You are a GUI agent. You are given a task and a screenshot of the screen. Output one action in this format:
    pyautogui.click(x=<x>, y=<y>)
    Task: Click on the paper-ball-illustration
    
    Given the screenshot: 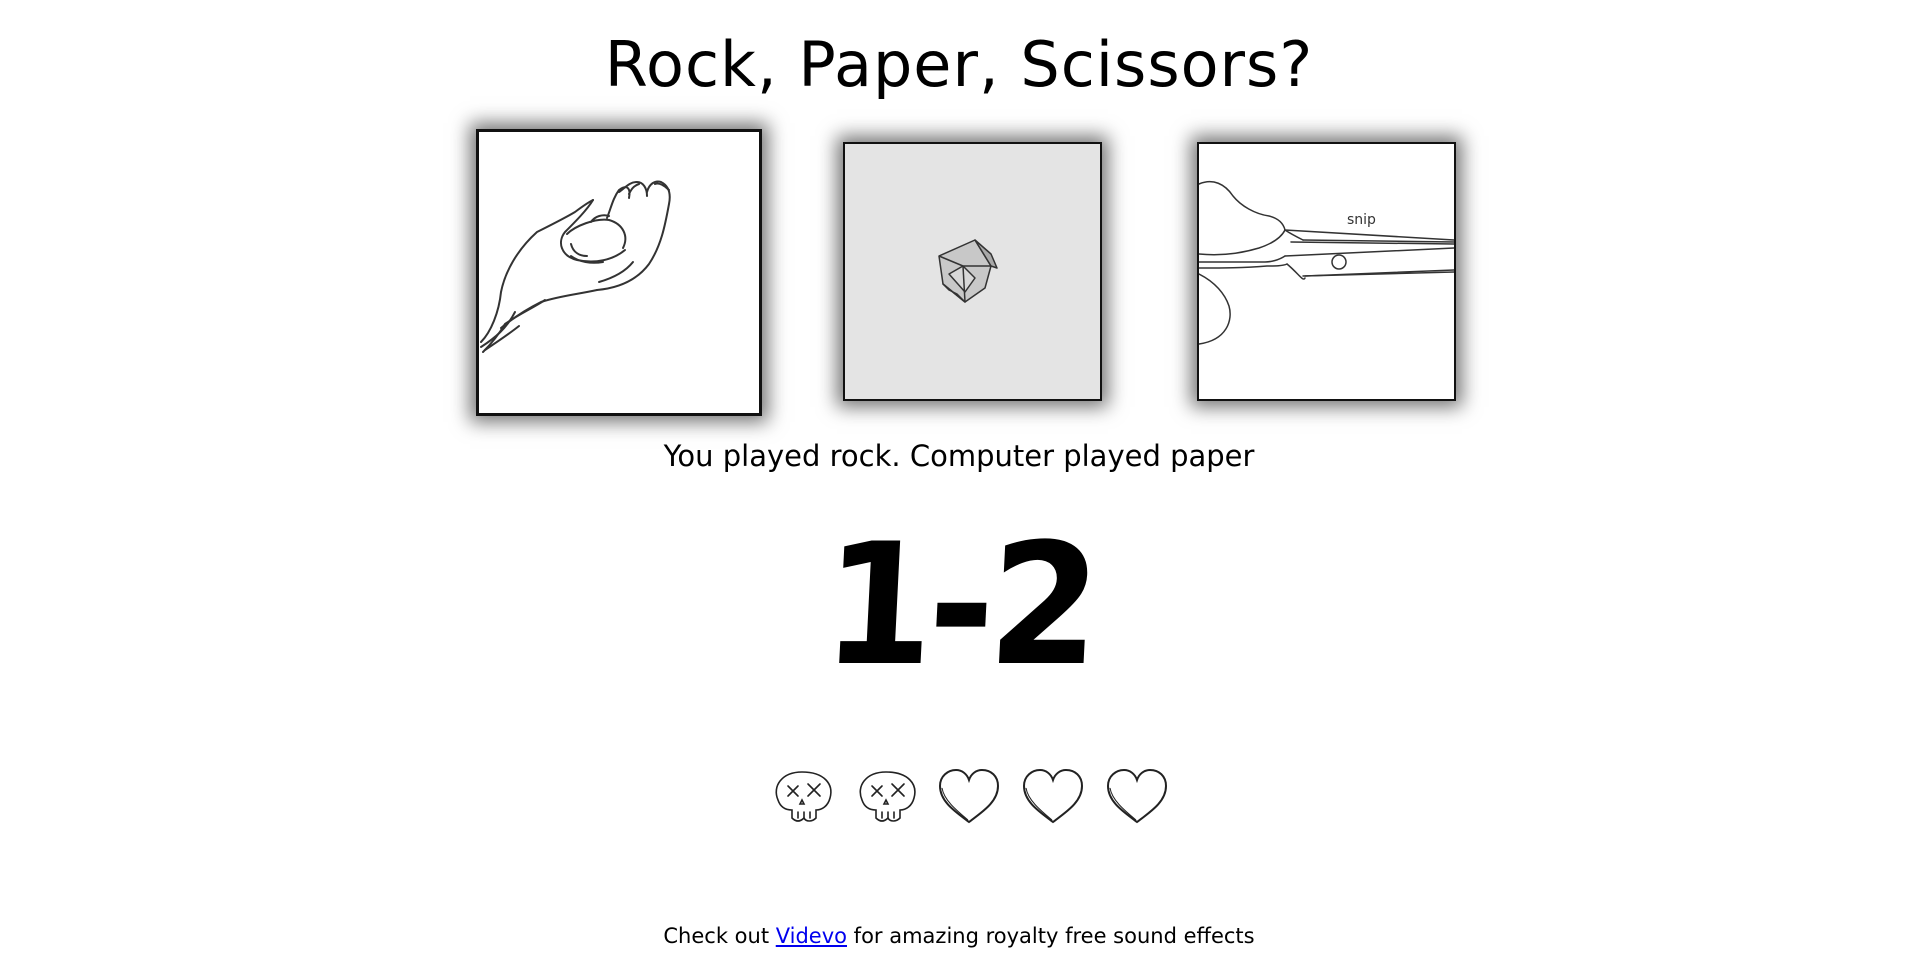 What is the action you would take?
    pyautogui.click(x=968, y=271)
    